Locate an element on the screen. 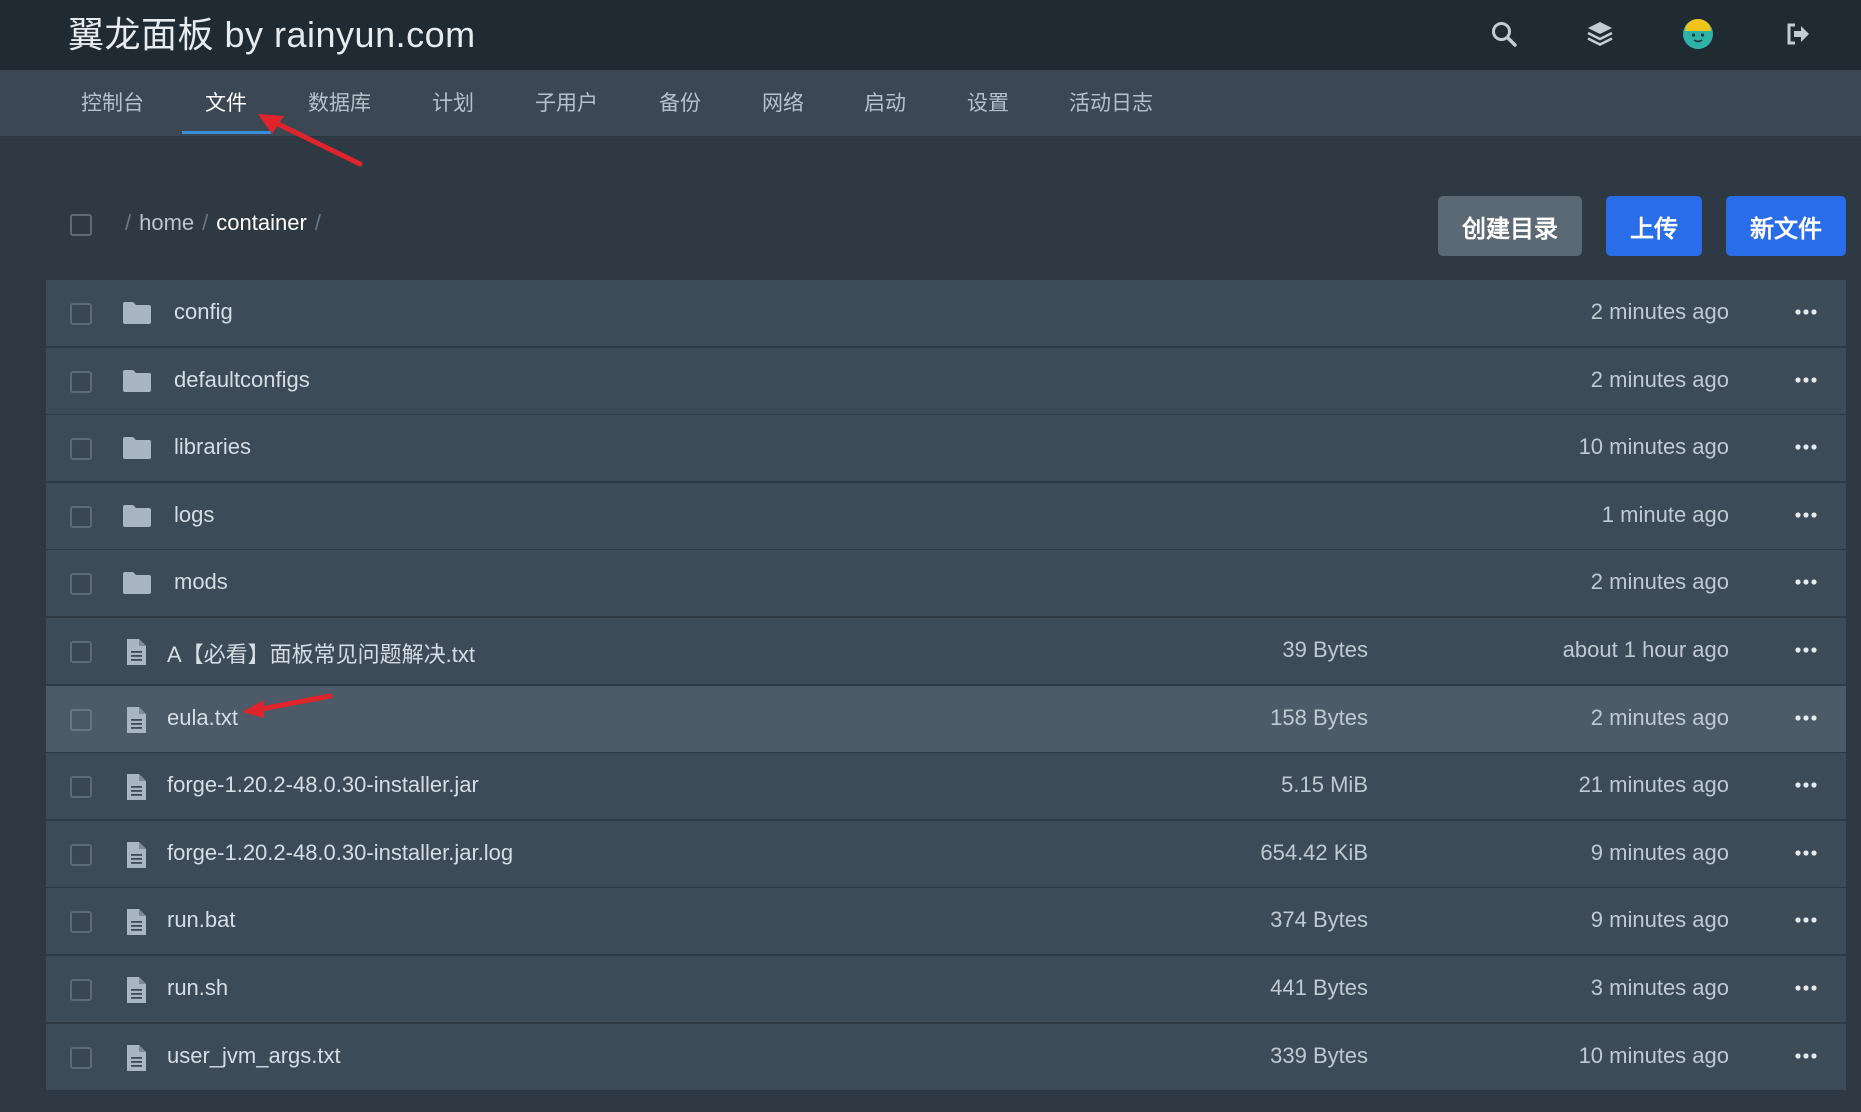 The height and width of the screenshot is (1112, 1861). main-nav: 控制台 文件 数据库 计划 子用户 备份 网络 启动 设置 活动日志 is located at coordinates (930, 103).